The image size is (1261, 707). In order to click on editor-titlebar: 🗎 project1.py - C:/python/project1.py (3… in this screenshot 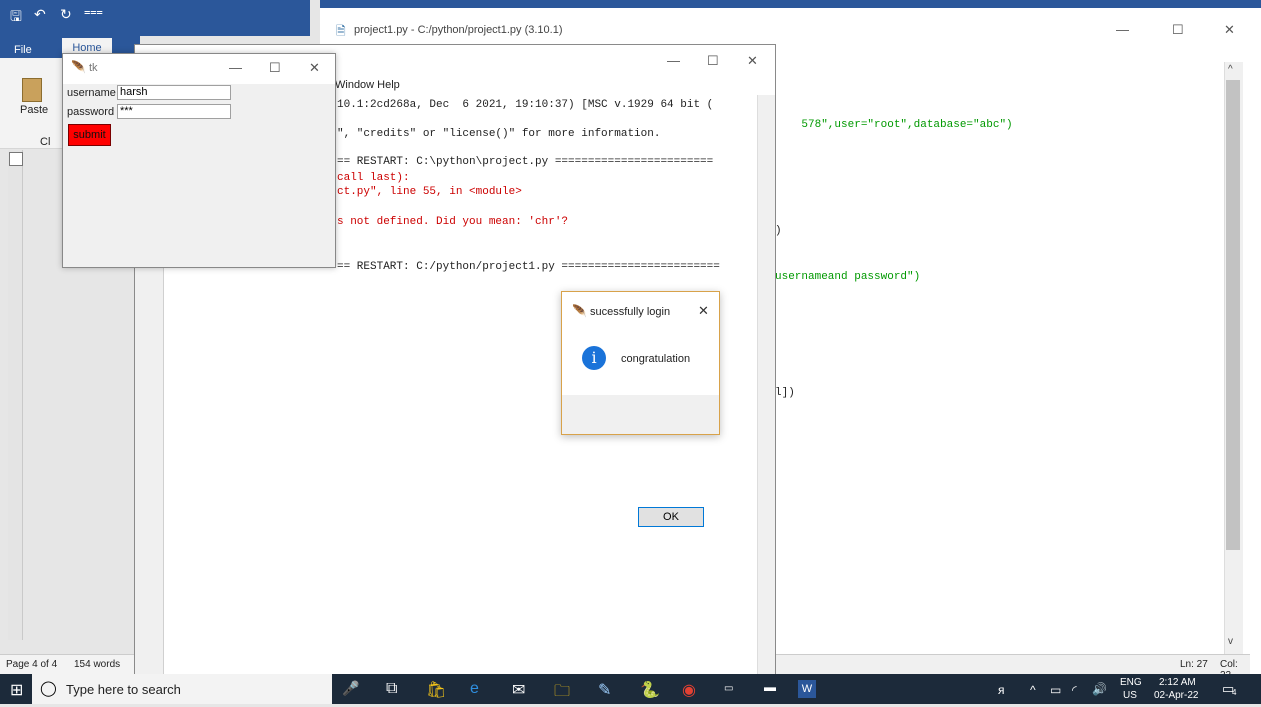, I will do `click(790, 26)`.